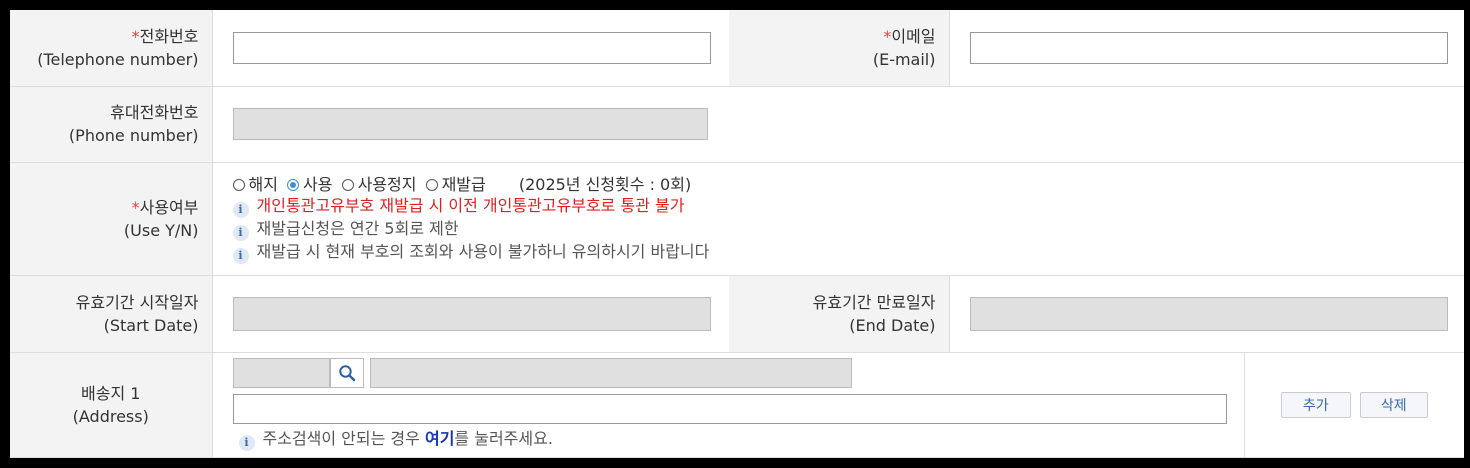  What do you see at coordinates (169, 207) in the screenshot?
I see `use-label-ko: 사용여부` at bounding box center [169, 207].